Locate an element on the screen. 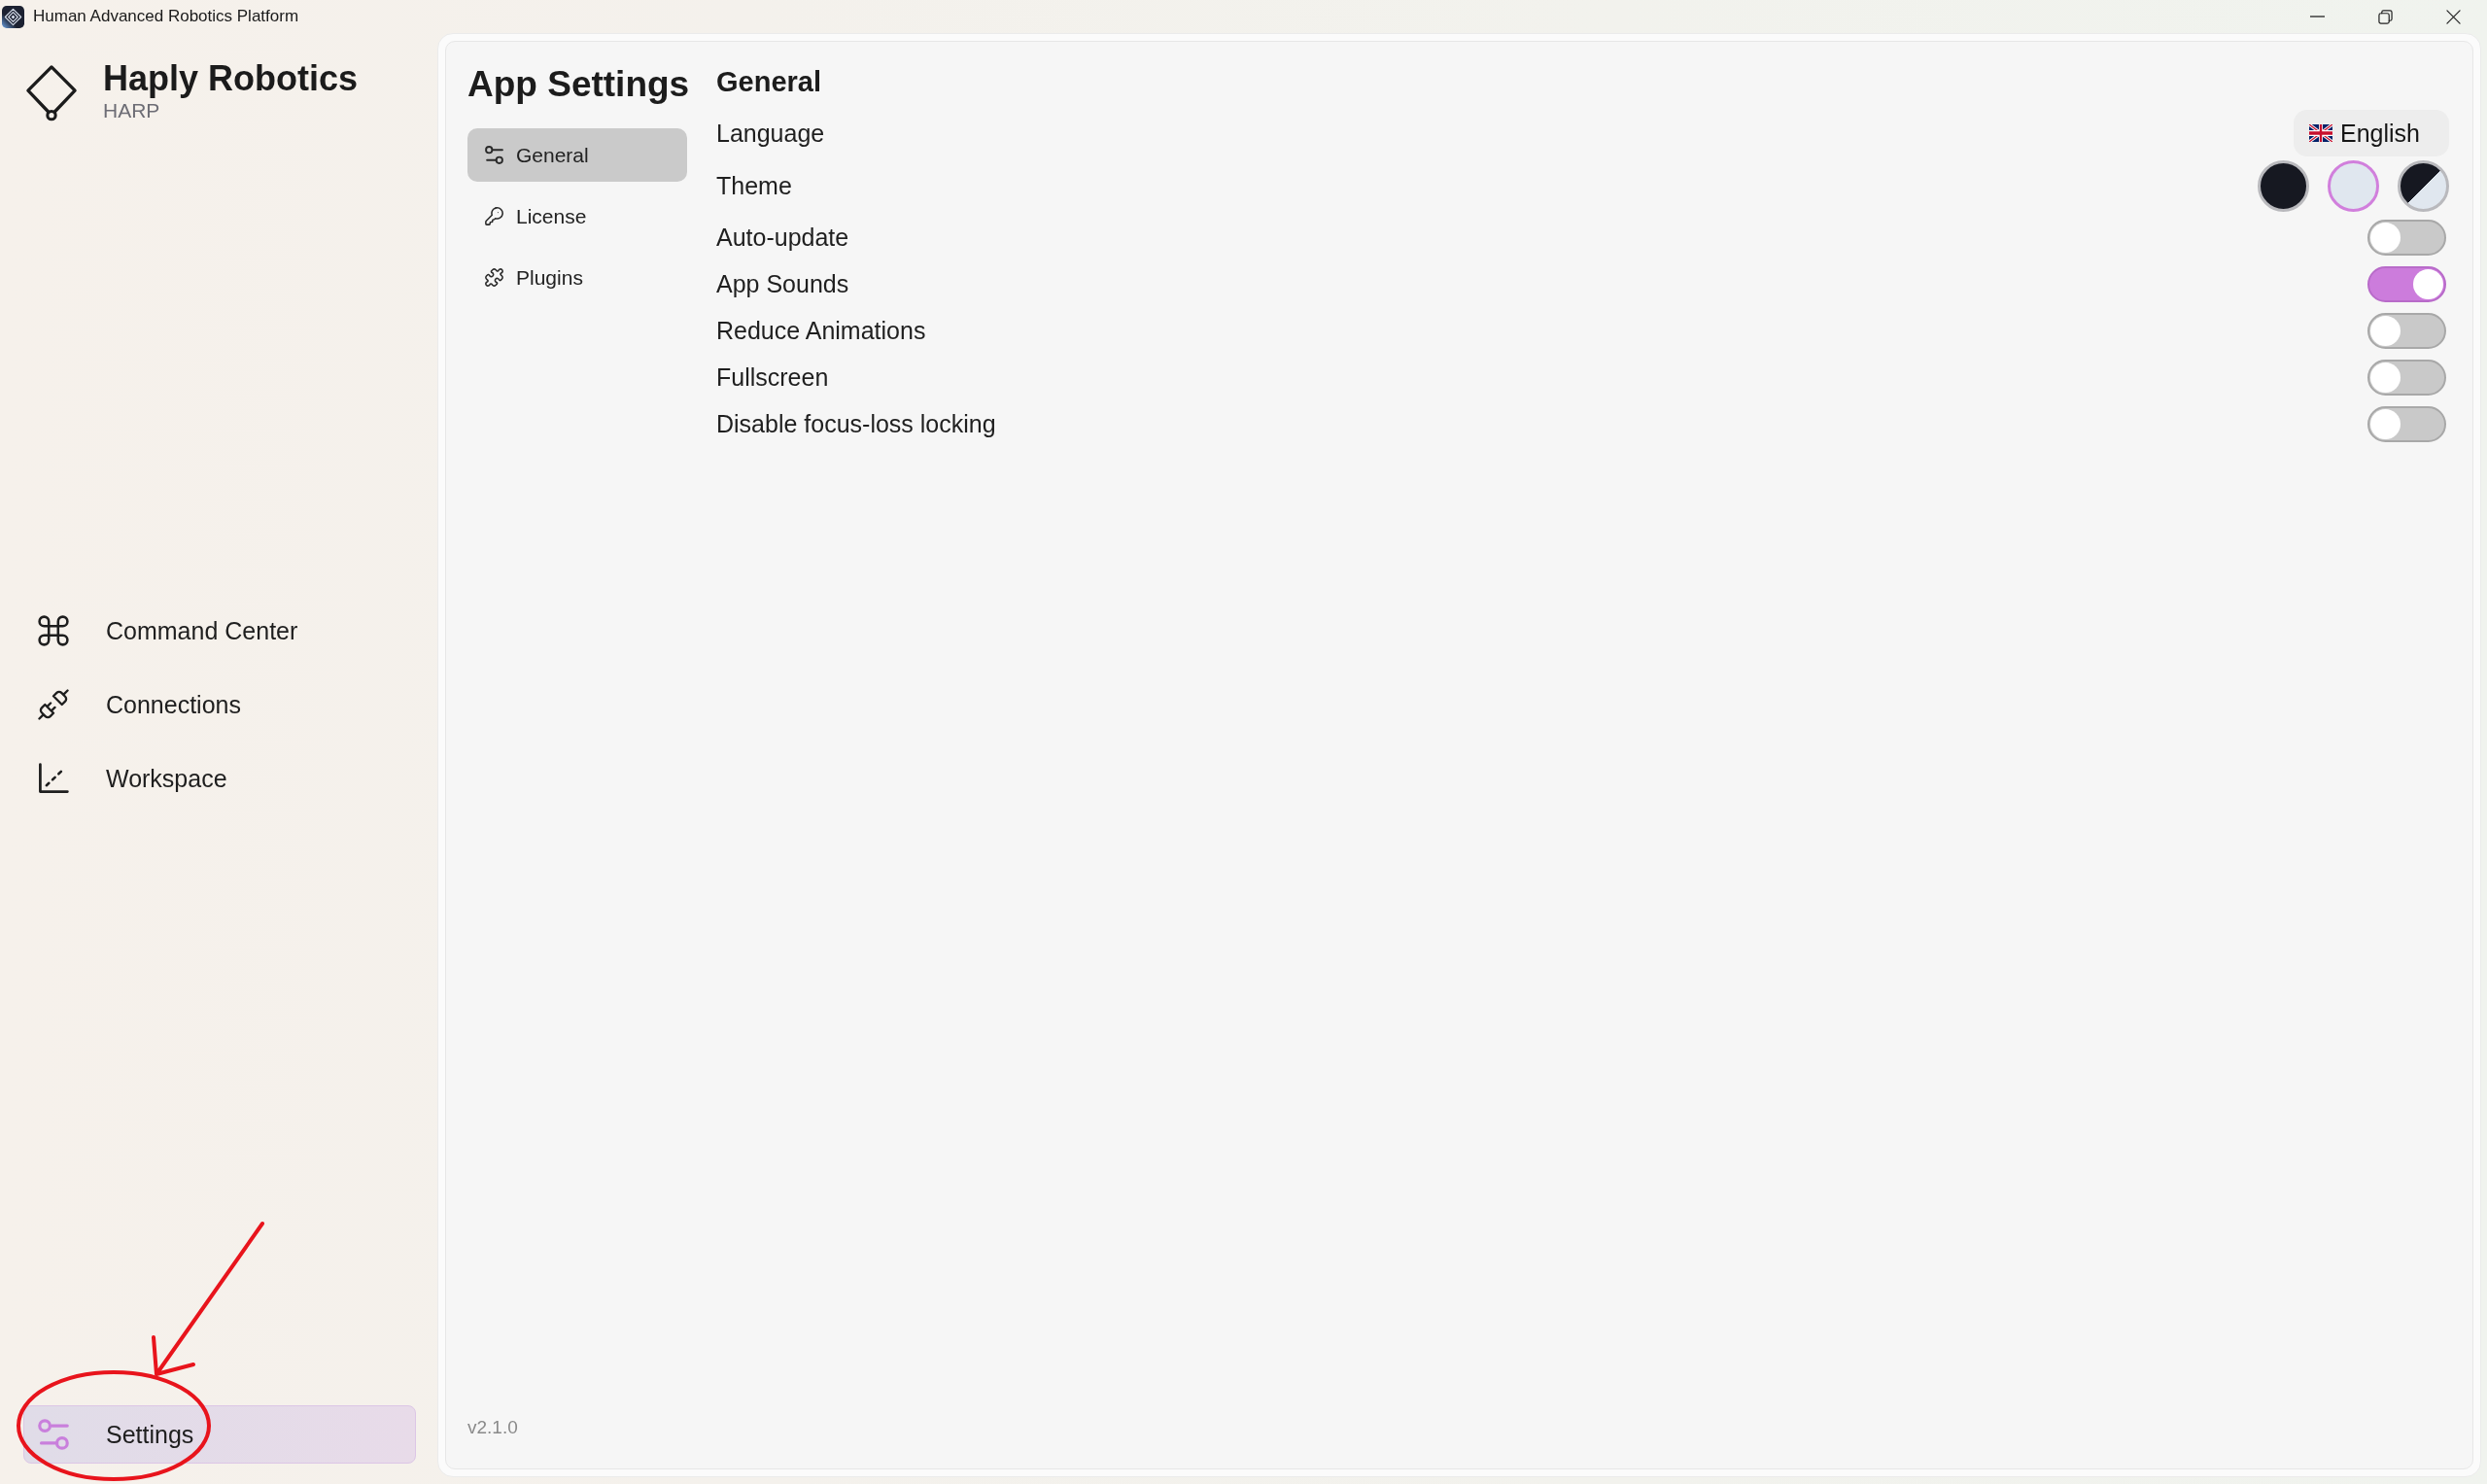 The height and width of the screenshot is (1484, 2487). brand-subtitle: HARP is located at coordinates (132, 110).